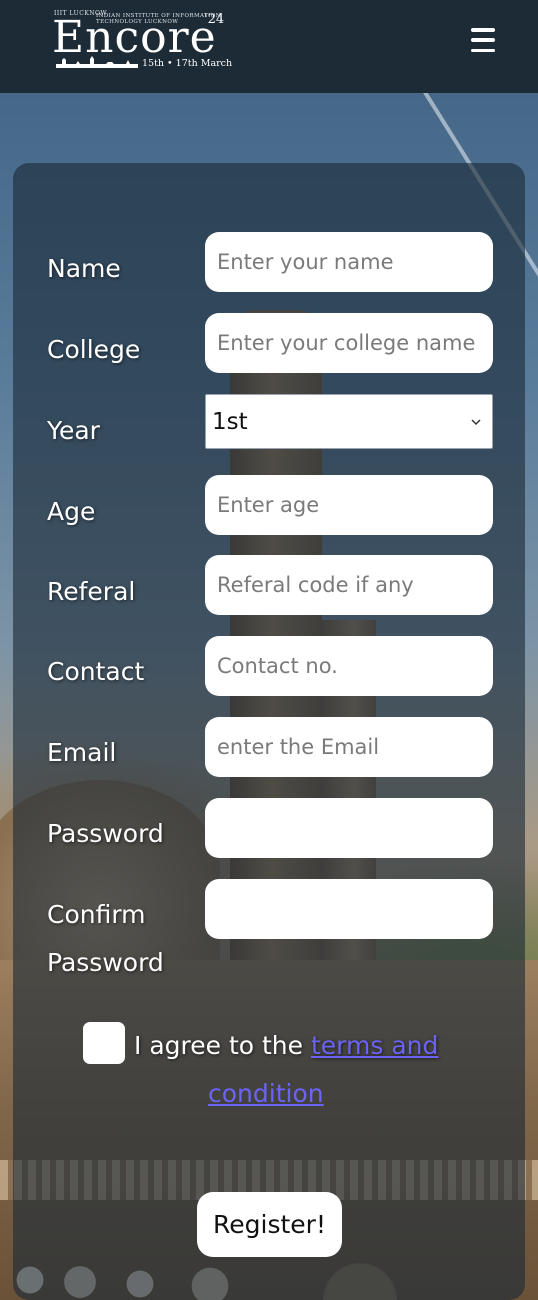  I want to click on confirm-password-input, so click(349, 909).